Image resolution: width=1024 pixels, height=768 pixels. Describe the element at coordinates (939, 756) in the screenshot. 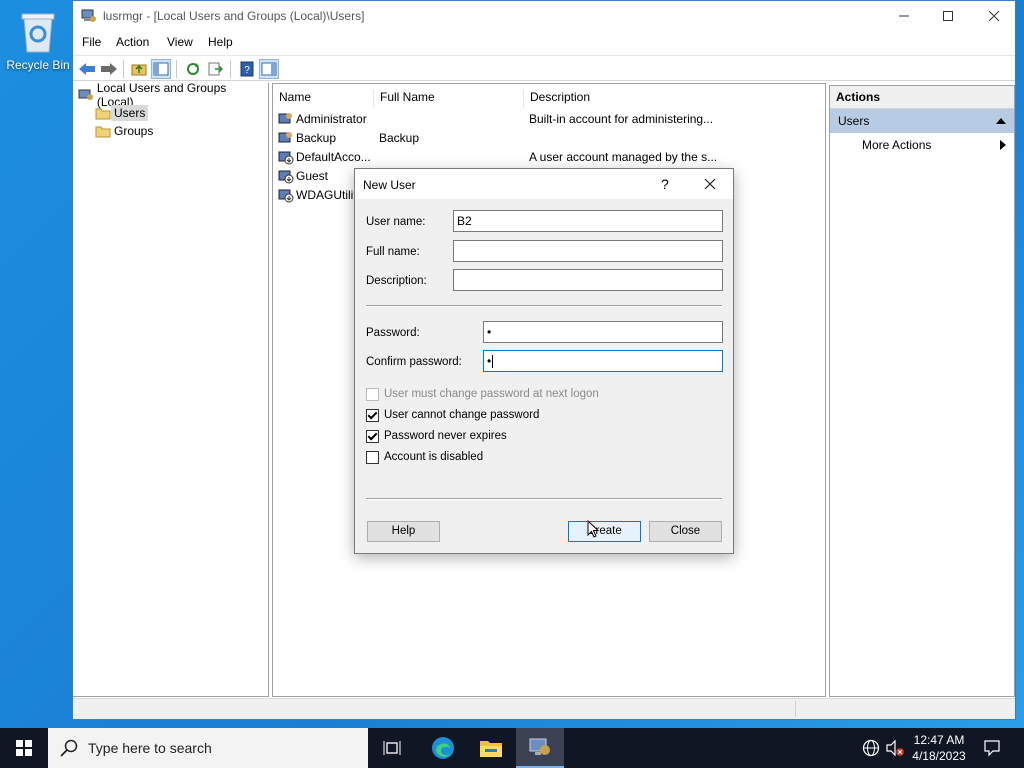

I see `clock-date: 4/18/2023` at that location.